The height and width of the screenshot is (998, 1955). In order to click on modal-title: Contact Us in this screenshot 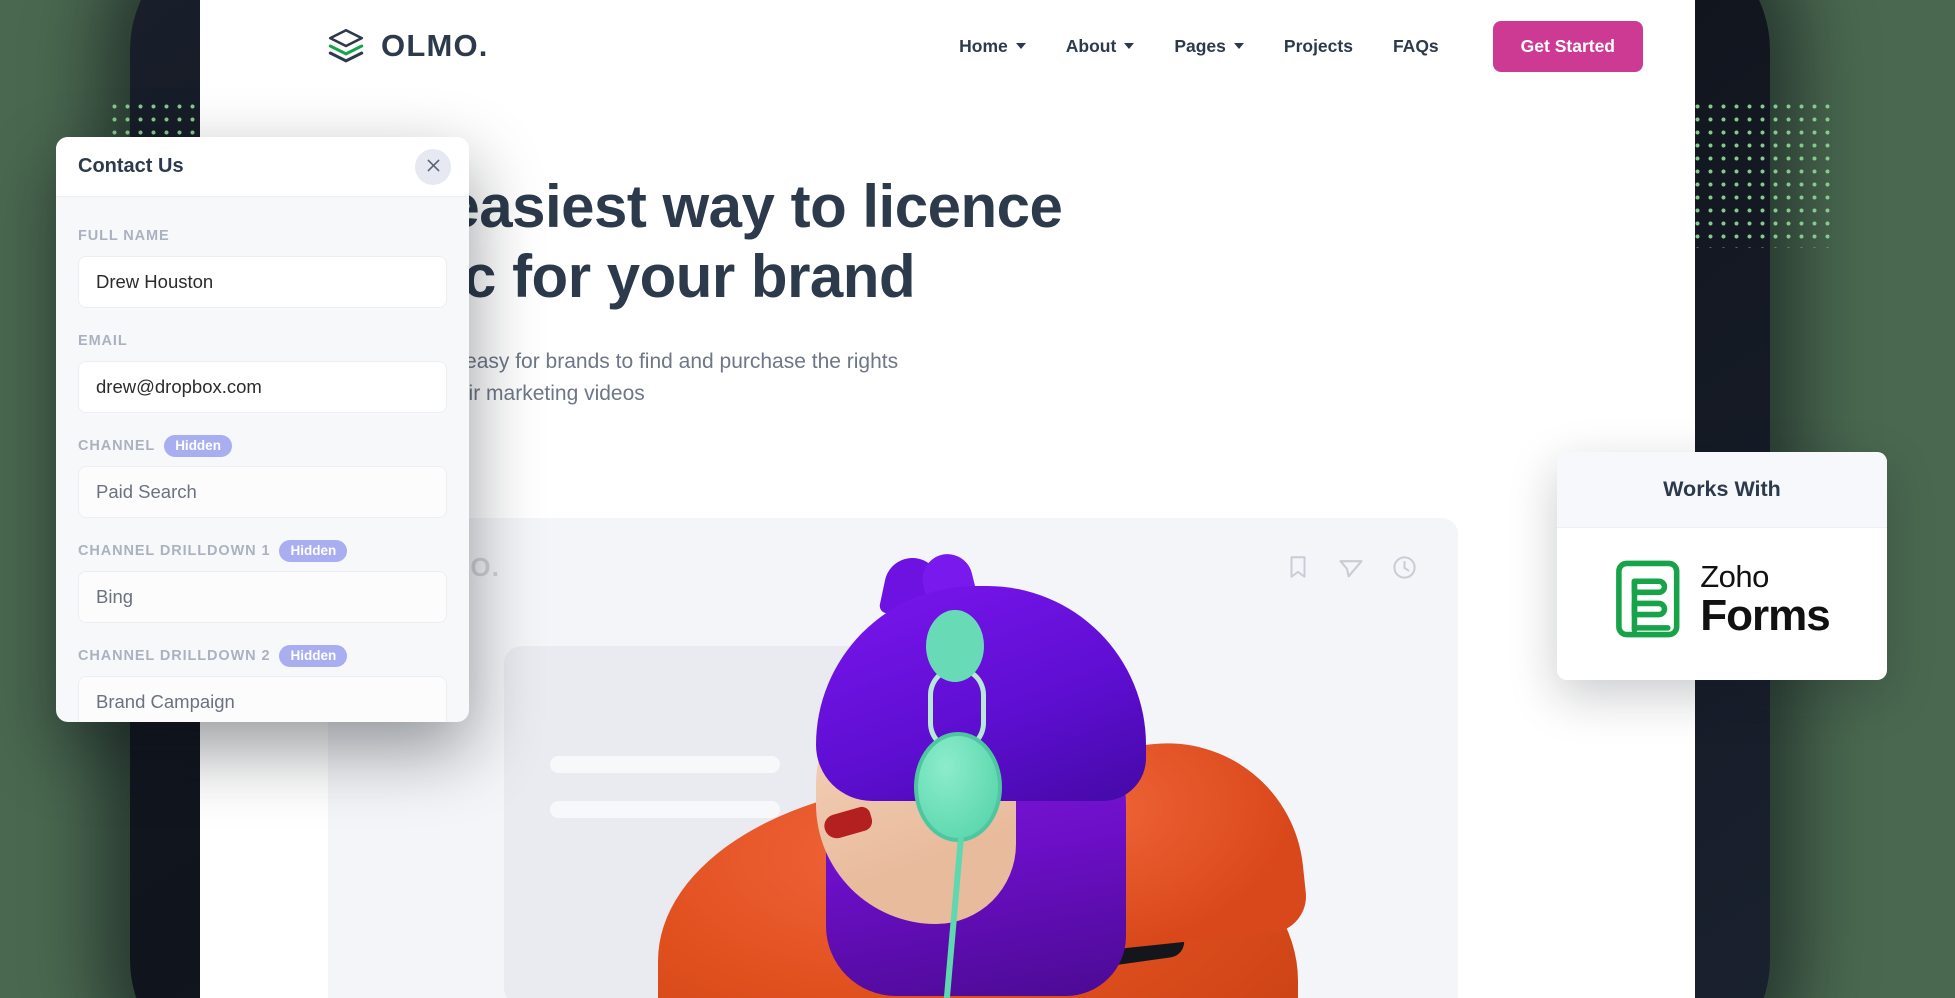, I will do `click(131, 166)`.